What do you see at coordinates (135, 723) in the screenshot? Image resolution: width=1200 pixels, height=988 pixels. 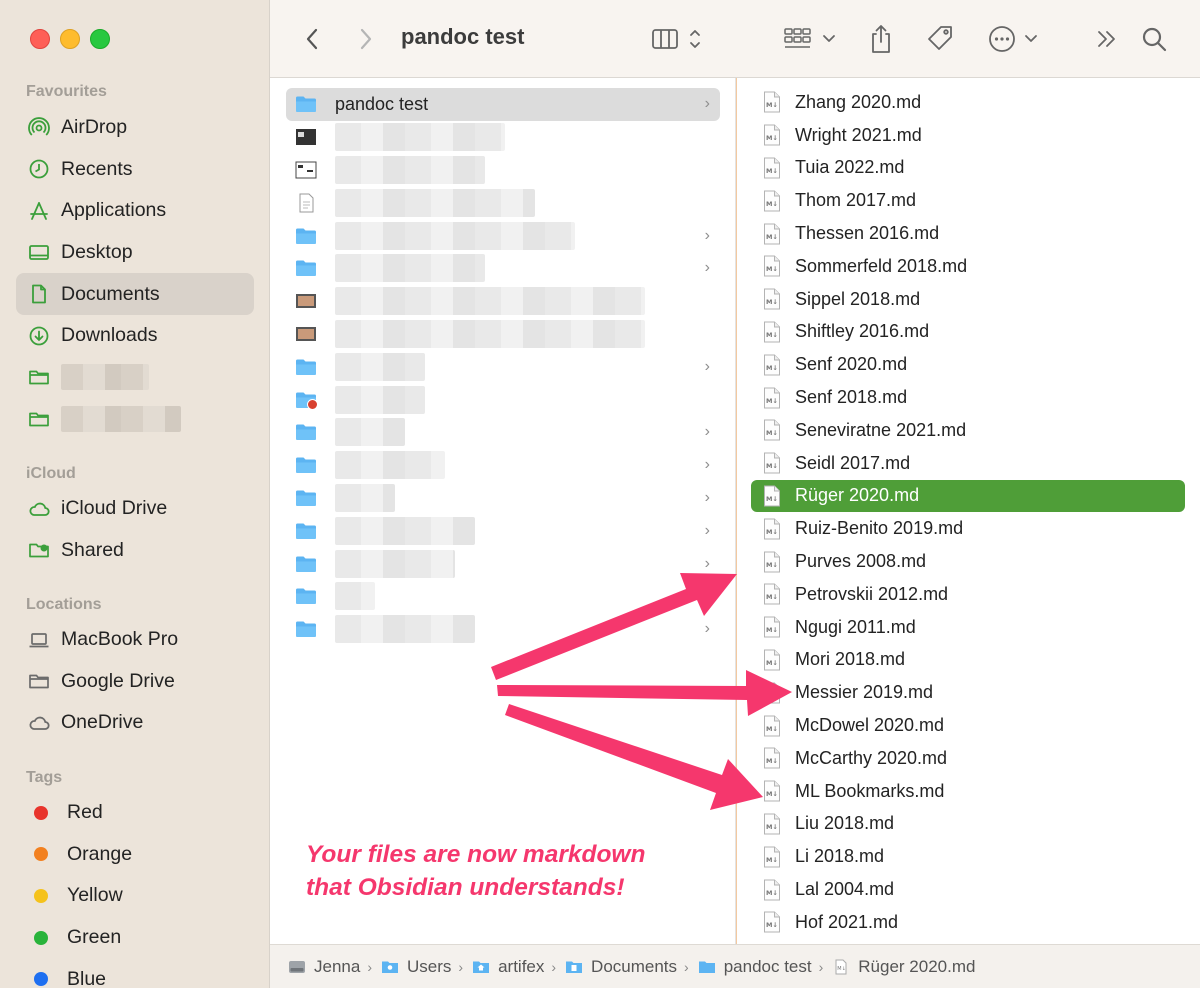 I see `sidebar-item-onedrive: OneDrive` at bounding box center [135, 723].